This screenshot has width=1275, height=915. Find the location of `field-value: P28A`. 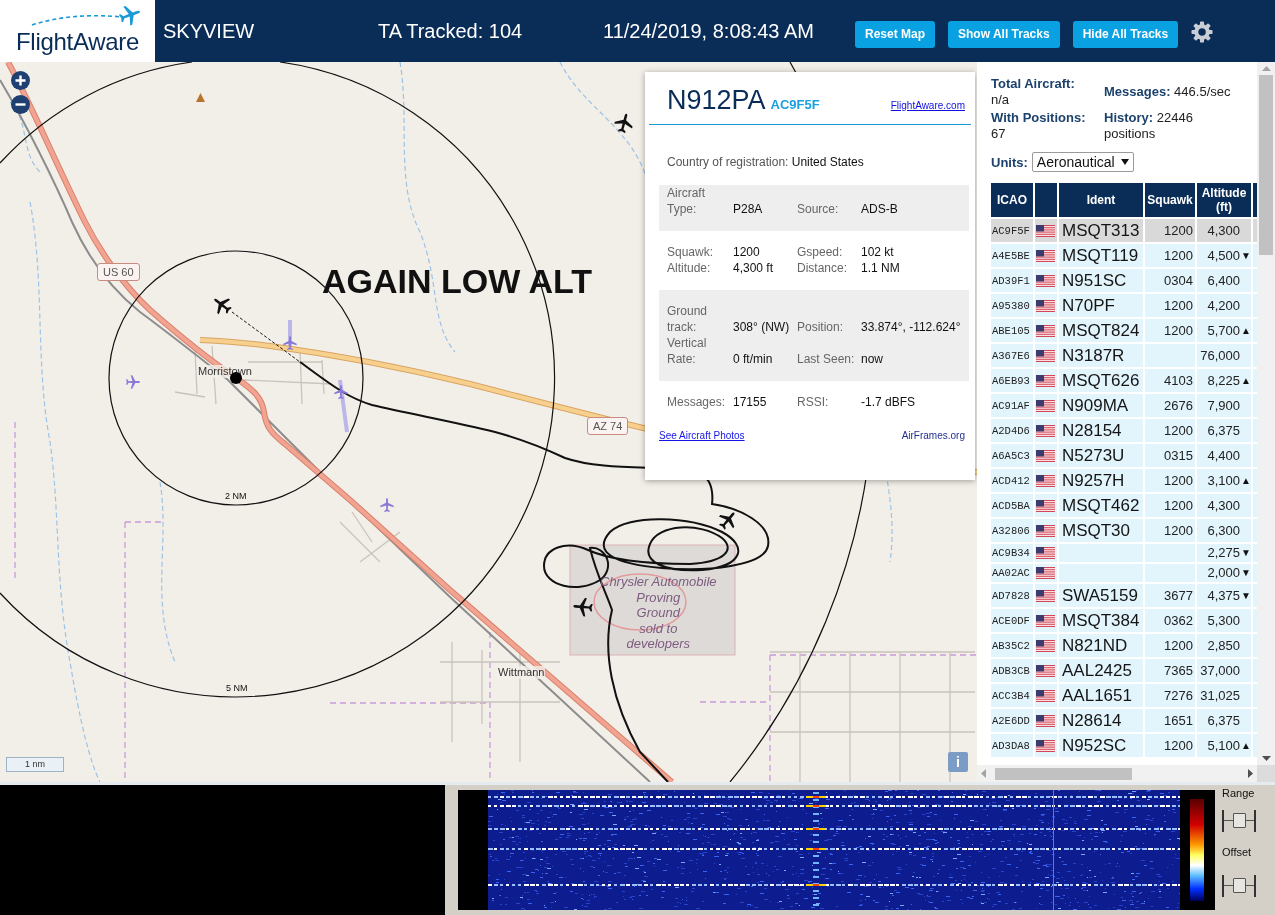

field-value: P28A is located at coordinates (748, 209).